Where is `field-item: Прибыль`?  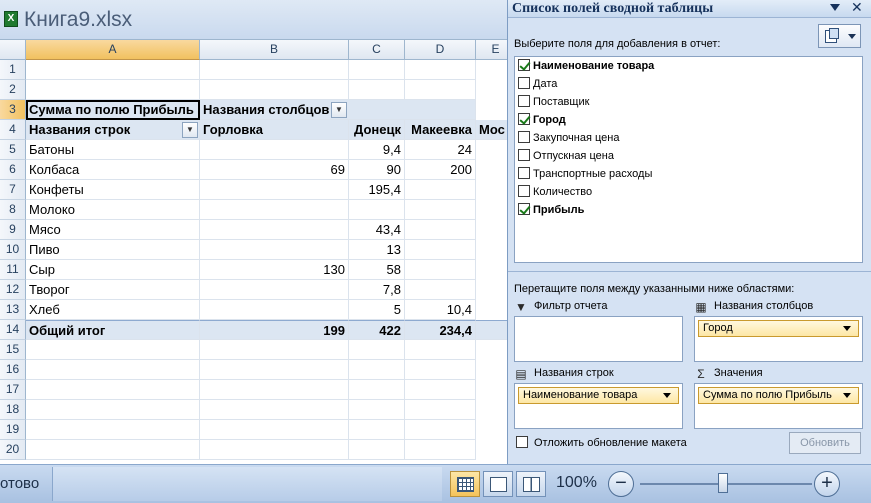 field-item: Прибыль is located at coordinates (551, 210).